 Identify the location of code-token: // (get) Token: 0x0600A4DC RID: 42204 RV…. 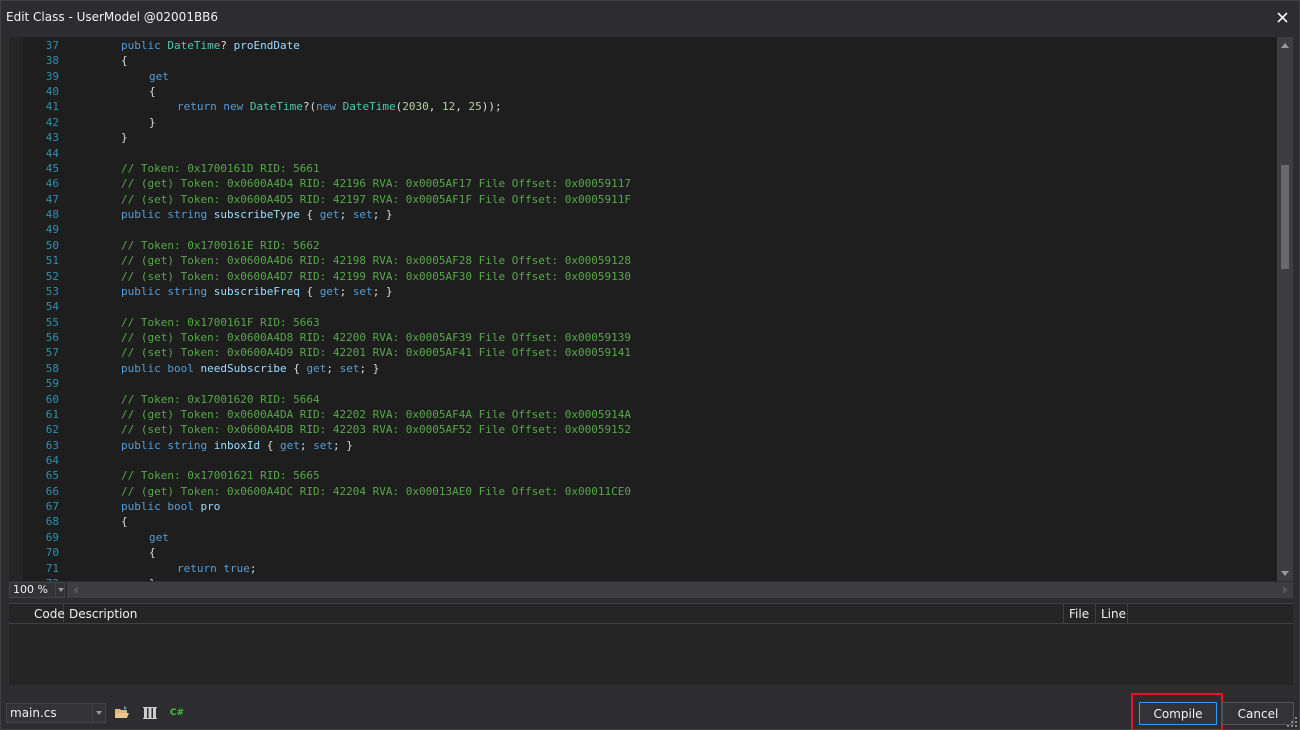
(376, 491).